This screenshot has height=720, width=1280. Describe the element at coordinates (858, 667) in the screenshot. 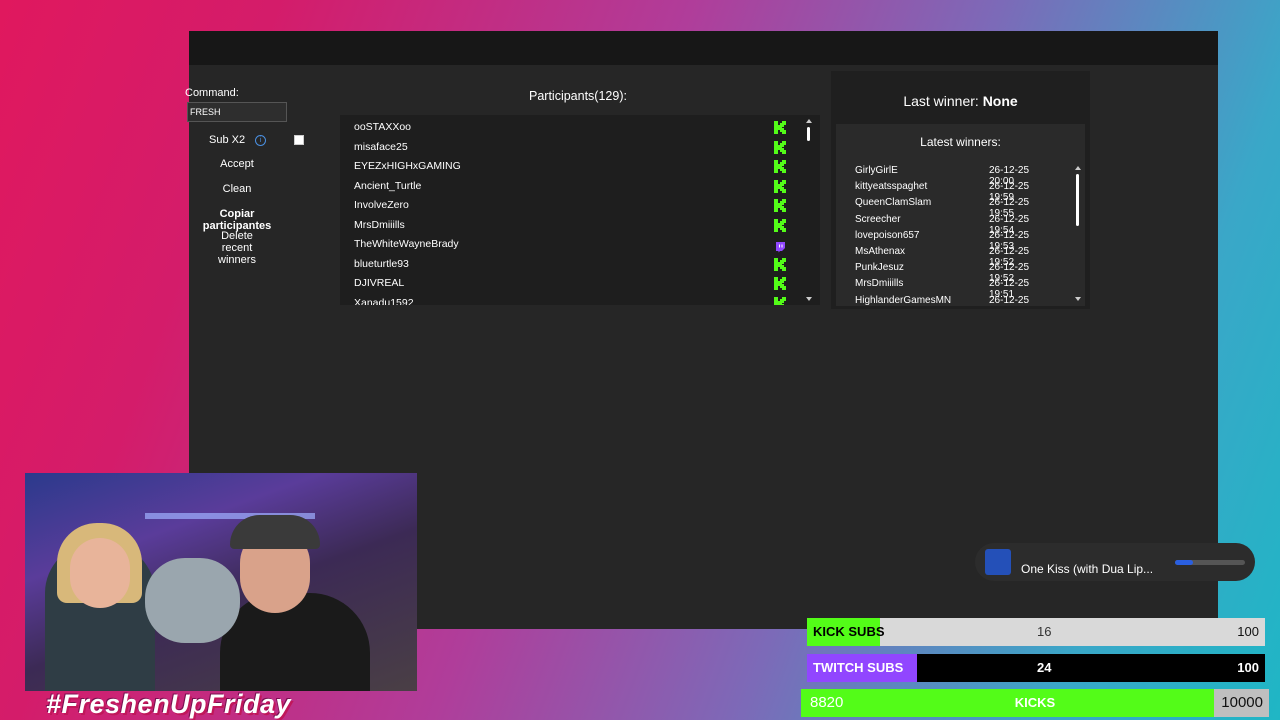

I see `goal-label: TWITCH SUBS` at that location.